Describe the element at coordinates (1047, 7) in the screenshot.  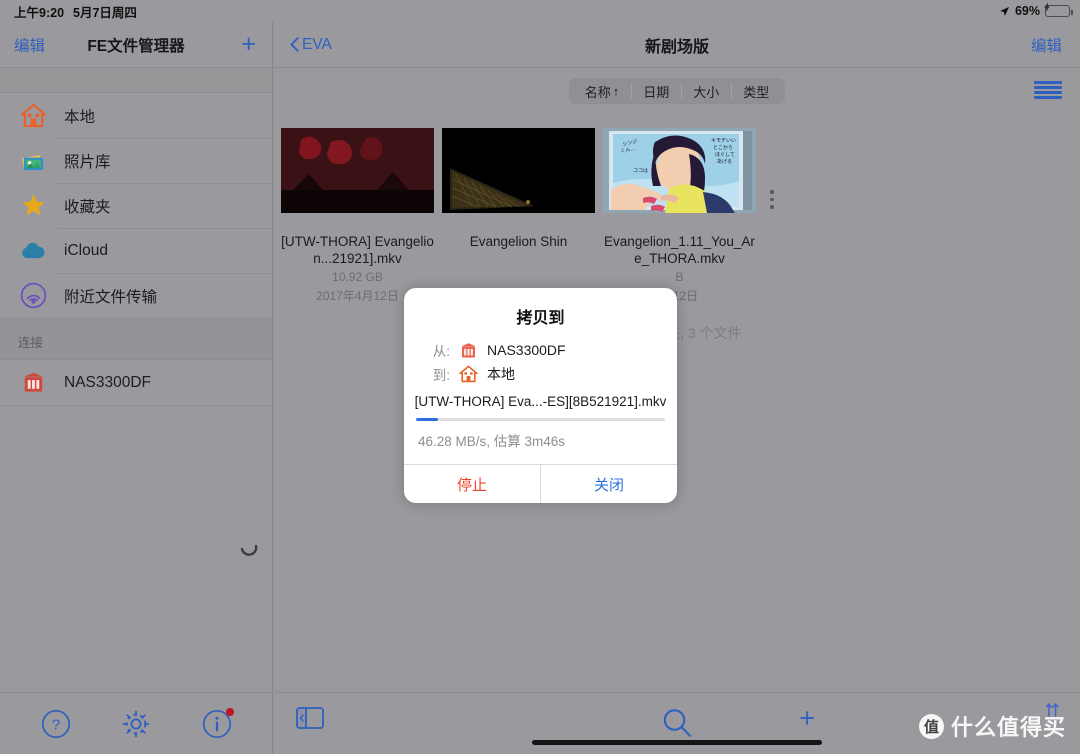
I see `bolt-icon` at that location.